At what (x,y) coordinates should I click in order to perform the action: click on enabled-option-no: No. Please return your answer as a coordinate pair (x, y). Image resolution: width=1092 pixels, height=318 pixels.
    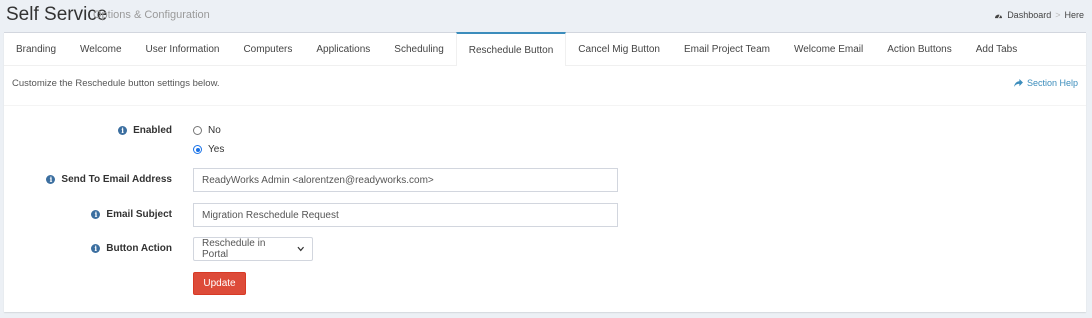
    Looking at the image, I should click on (207, 130).